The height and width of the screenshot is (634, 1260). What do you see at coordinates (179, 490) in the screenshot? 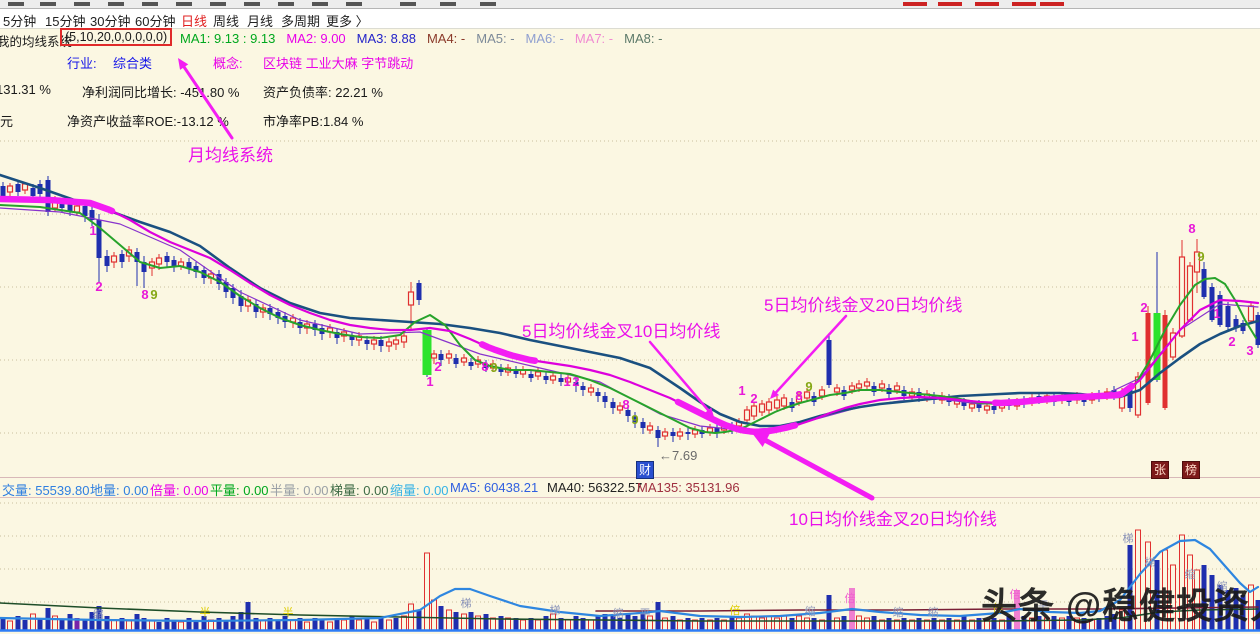
I see `status-item-倍量: 倍量: 0.00` at bounding box center [179, 490].